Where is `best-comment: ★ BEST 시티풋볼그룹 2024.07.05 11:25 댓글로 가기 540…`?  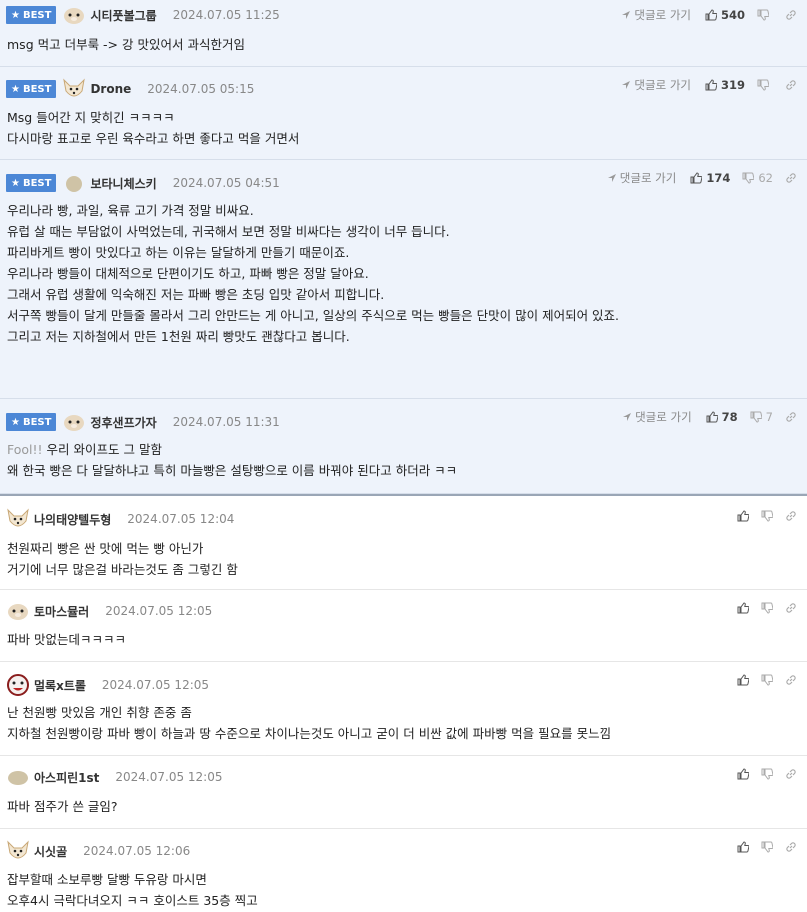 best-comment: ★ BEST 시티풋볼그룹 2024.07.05 11:25 댓글로 가기 540… is located at coordinates (403, 33).